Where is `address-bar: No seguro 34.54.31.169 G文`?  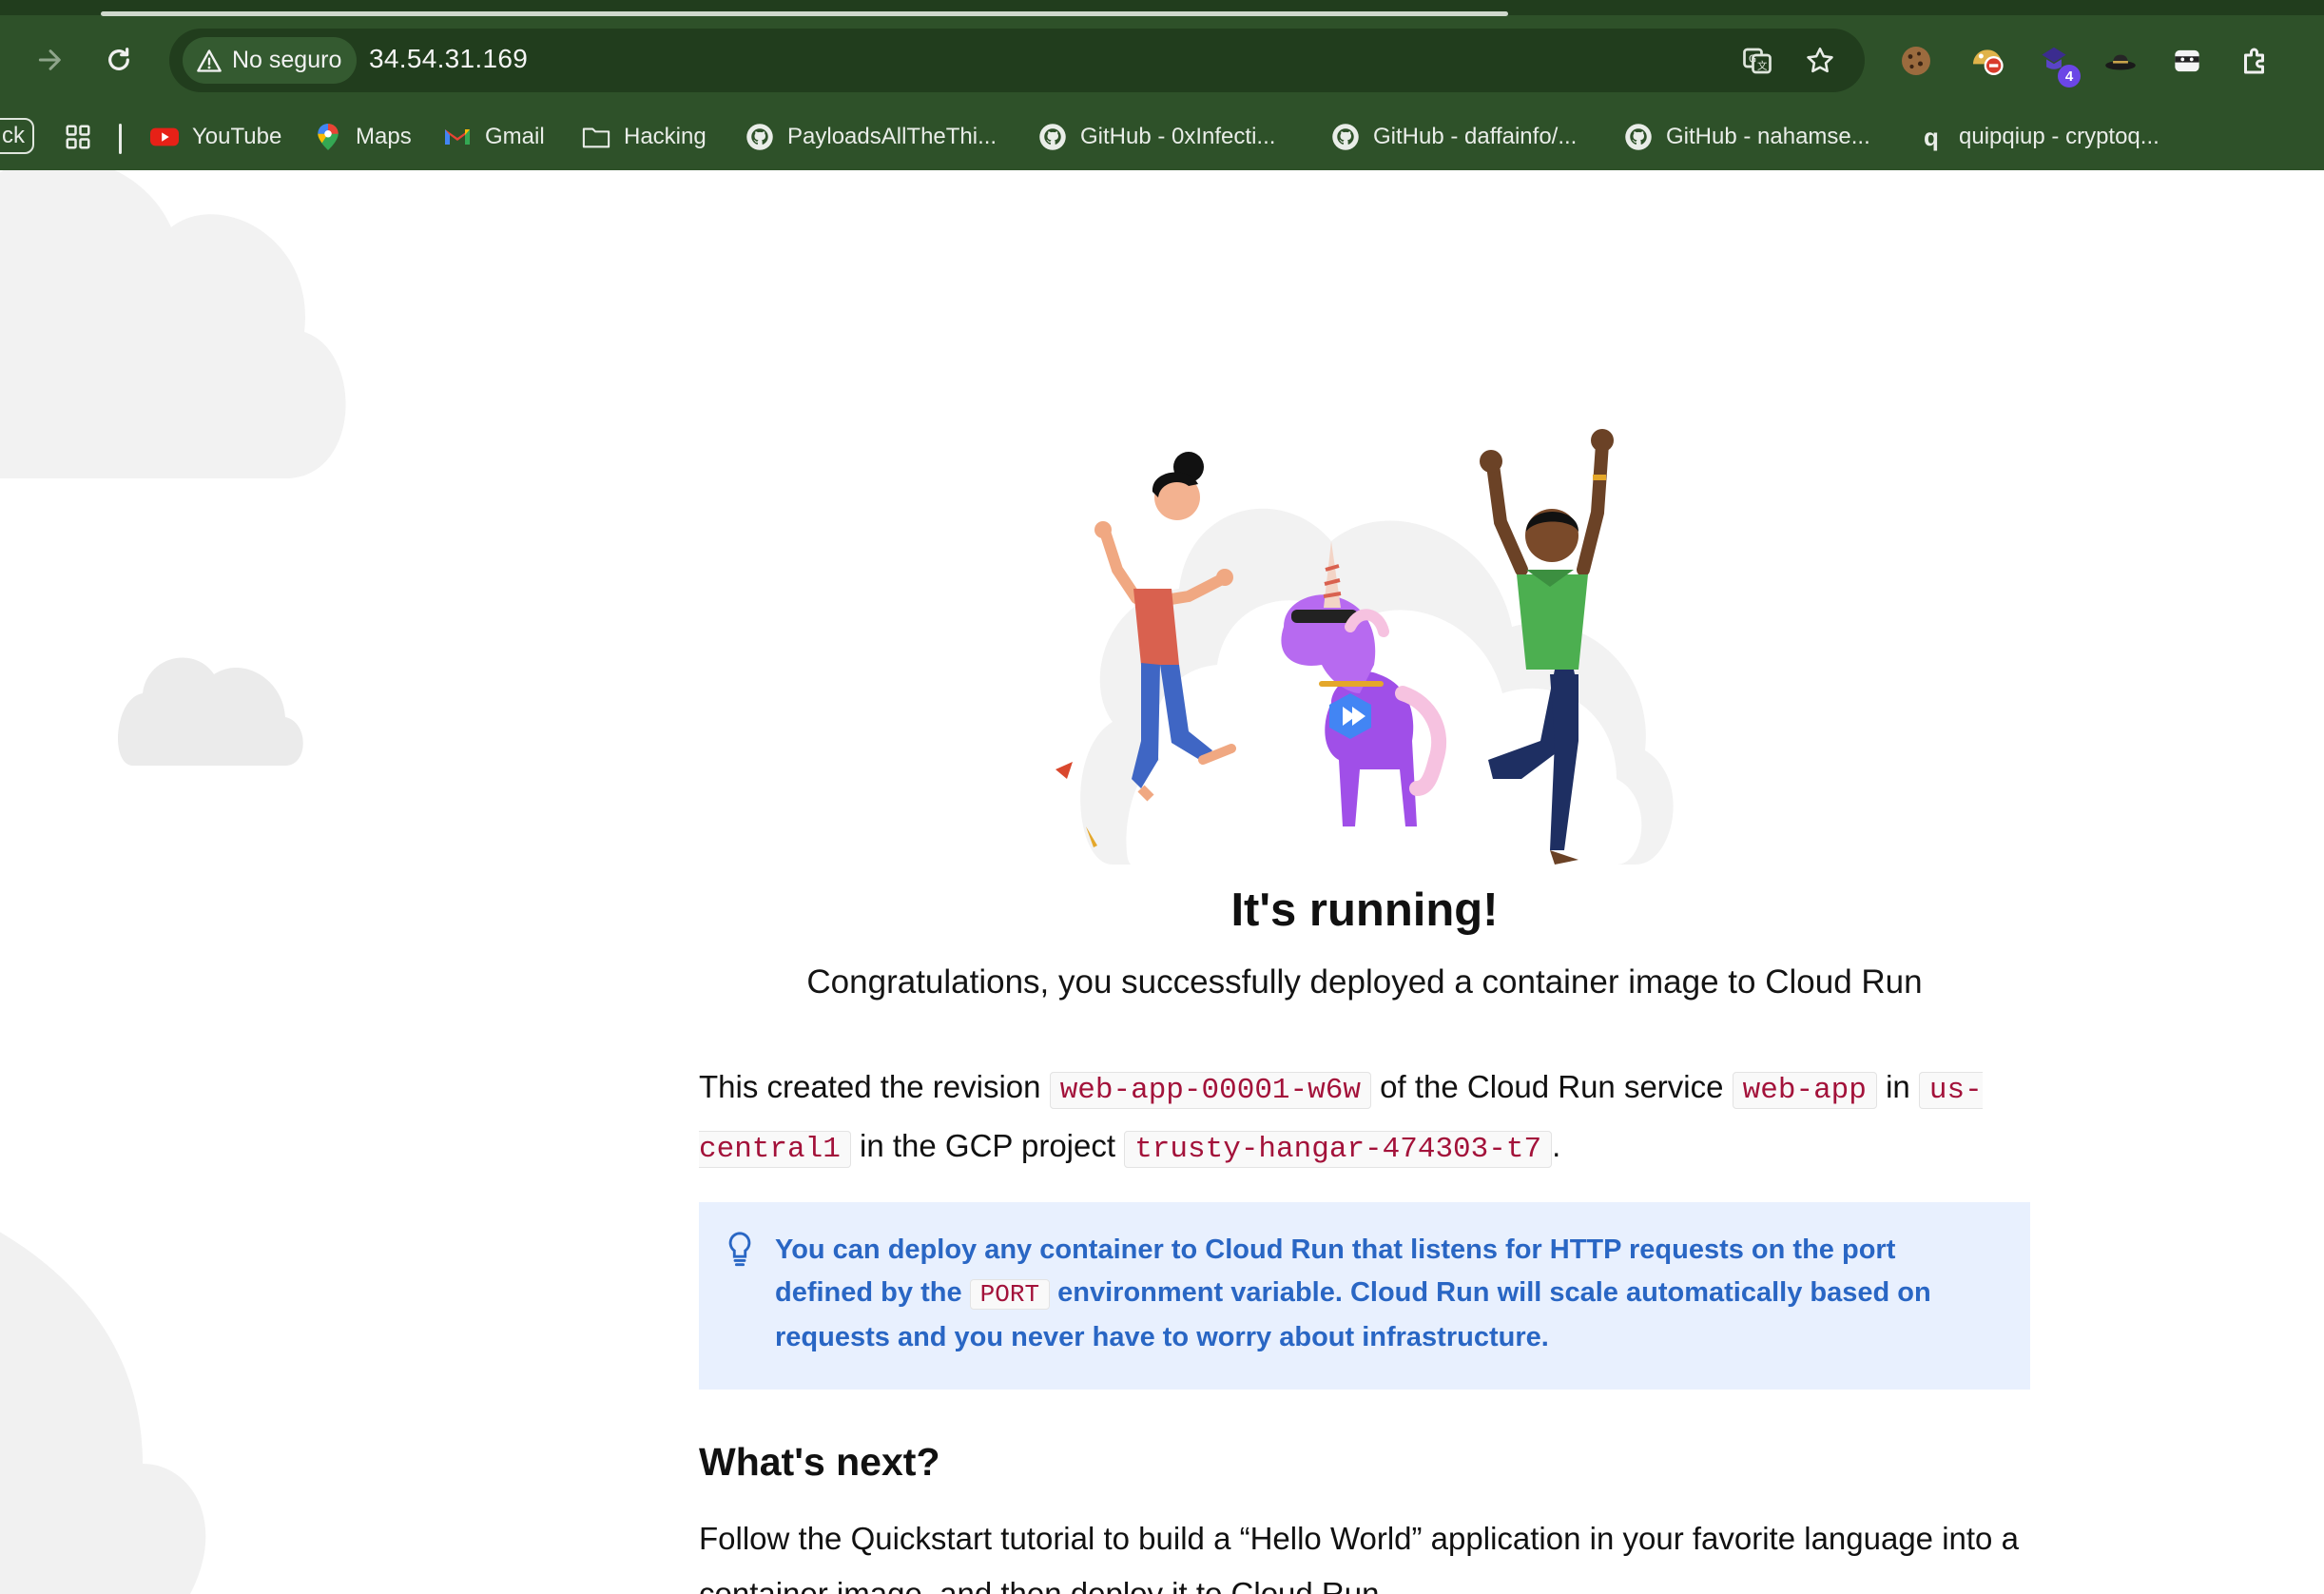
address-bar: No seguro 34.54.31.169 G文 is located at coordinates (1017, 60).